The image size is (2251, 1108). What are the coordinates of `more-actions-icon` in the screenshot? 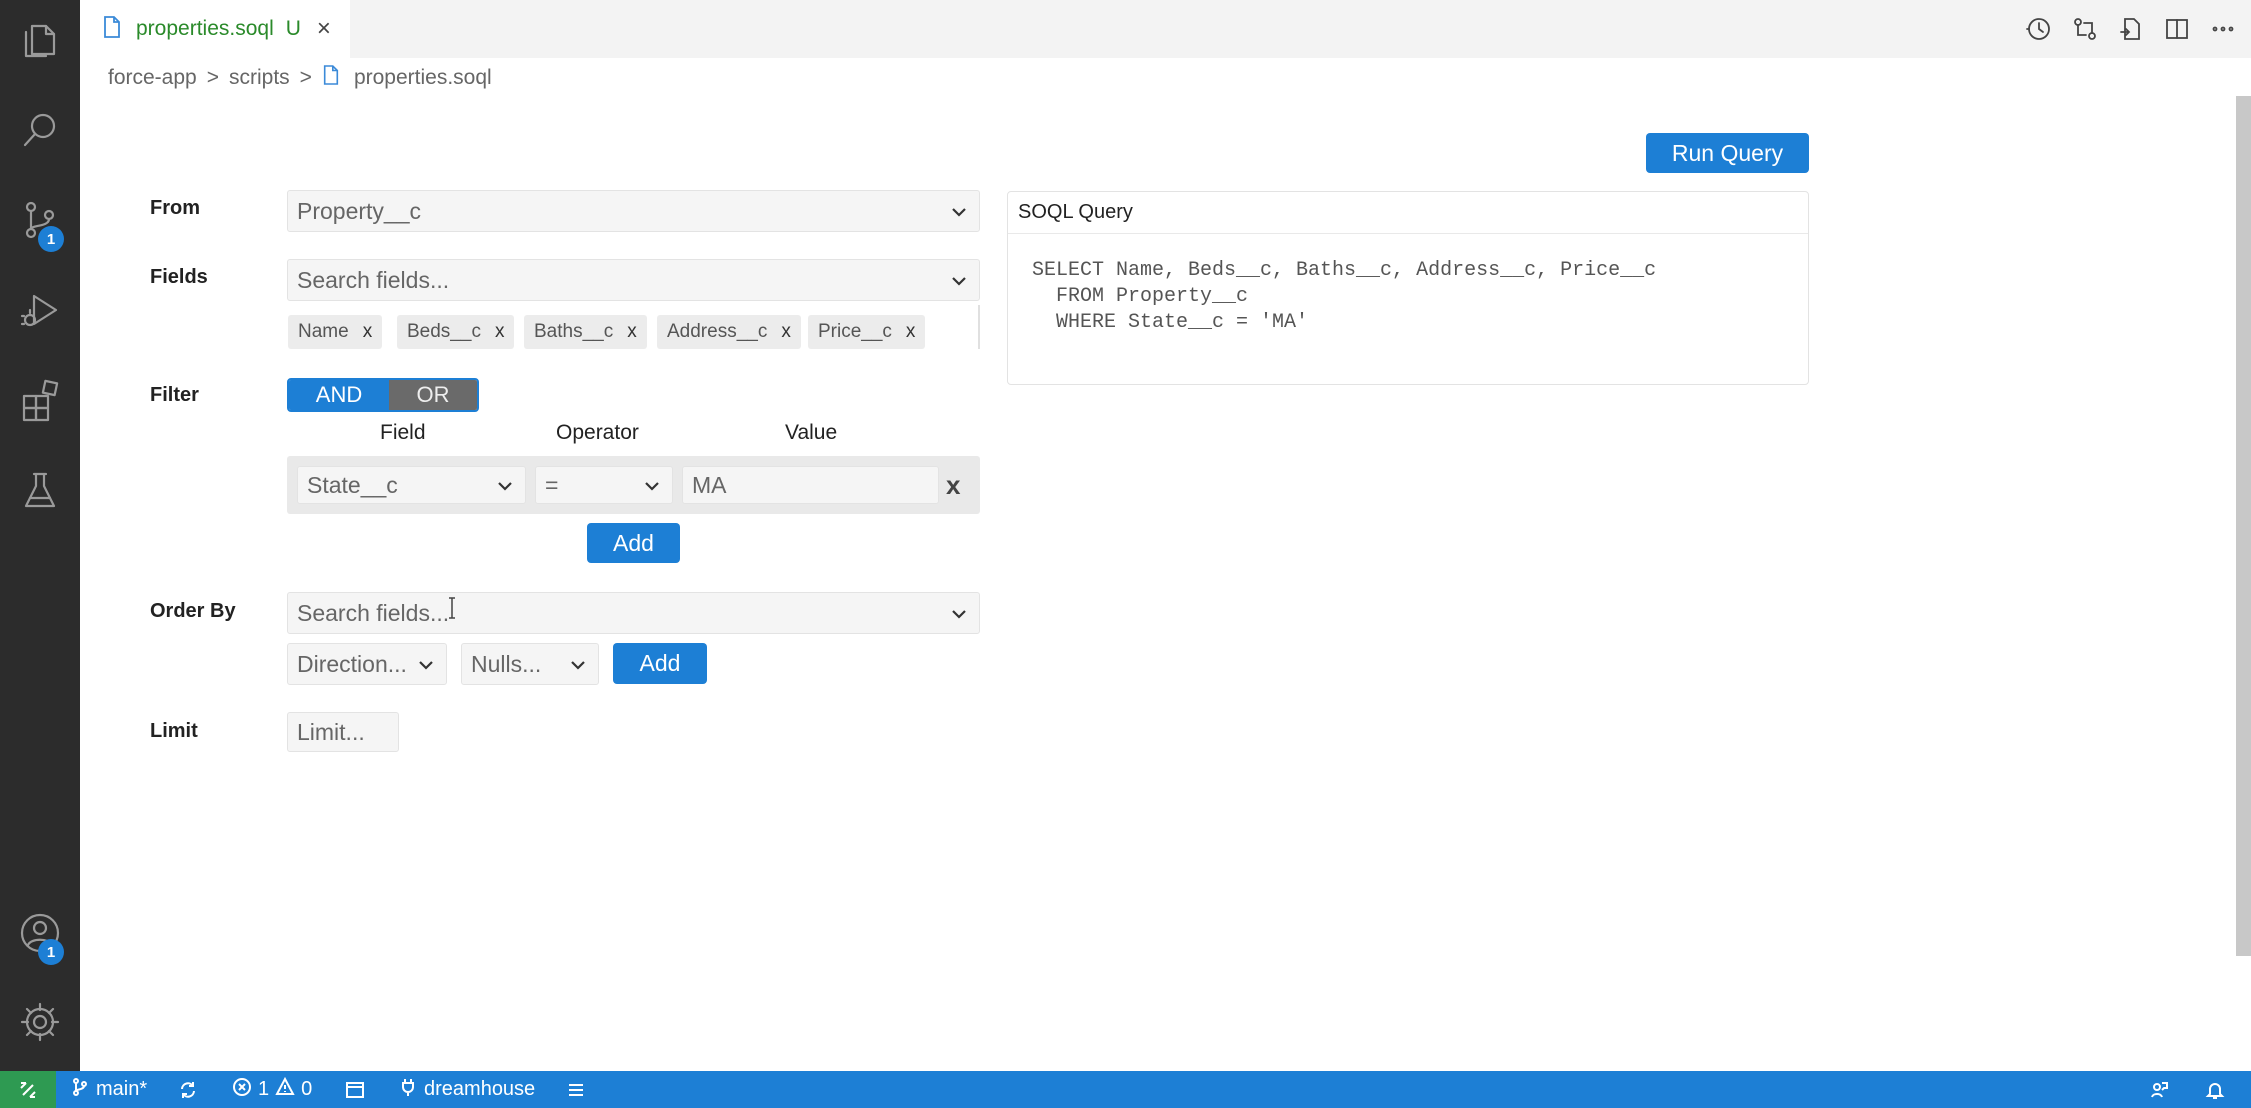 It's located at (2223, 29).